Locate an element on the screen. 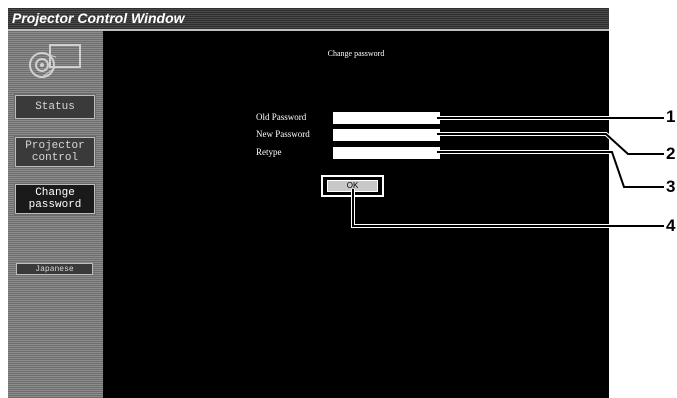 Image resolution: width=677 pixels, height=398 pixels. sidebar-item-projector-control: Projector control is located at coordinates (55, 152).